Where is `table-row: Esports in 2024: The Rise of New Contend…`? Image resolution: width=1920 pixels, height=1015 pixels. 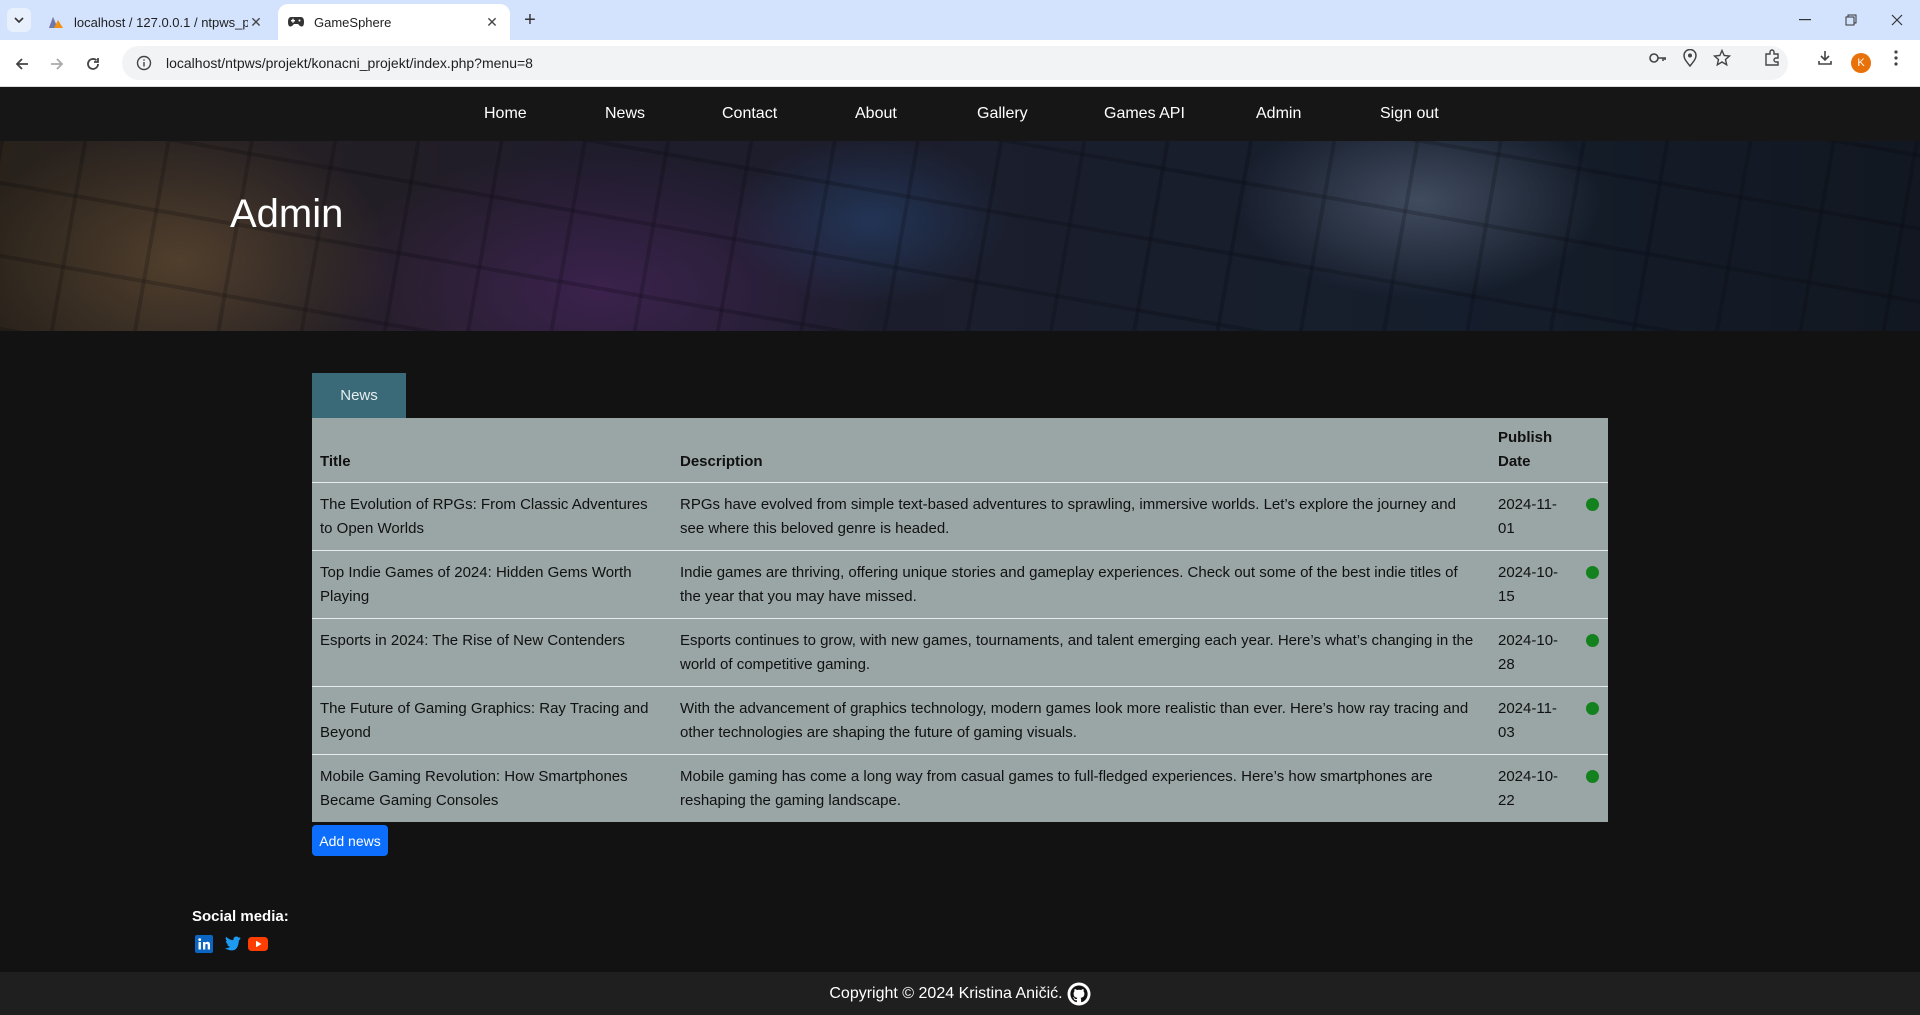 table-row: Esports in 2024: The Rise of New Contend… is located at coordinates (960, 652).